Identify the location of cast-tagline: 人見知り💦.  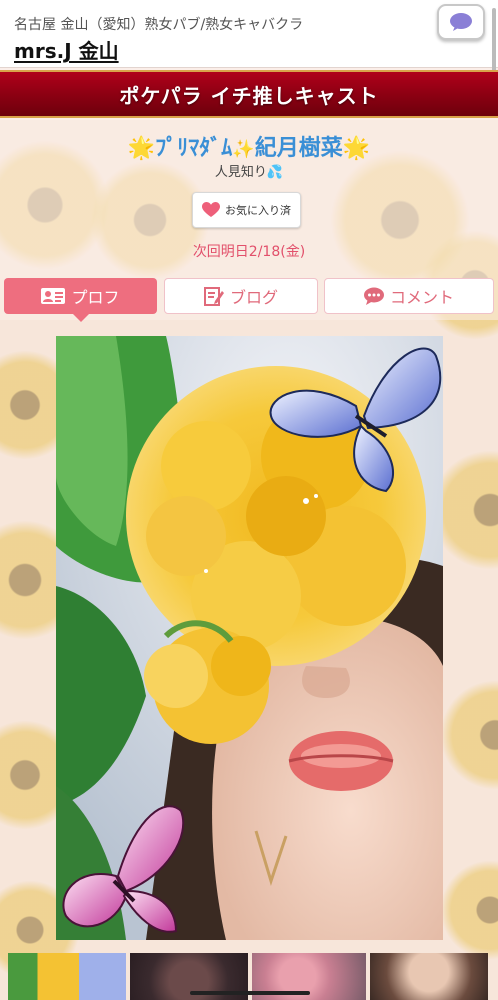
(249, 170).